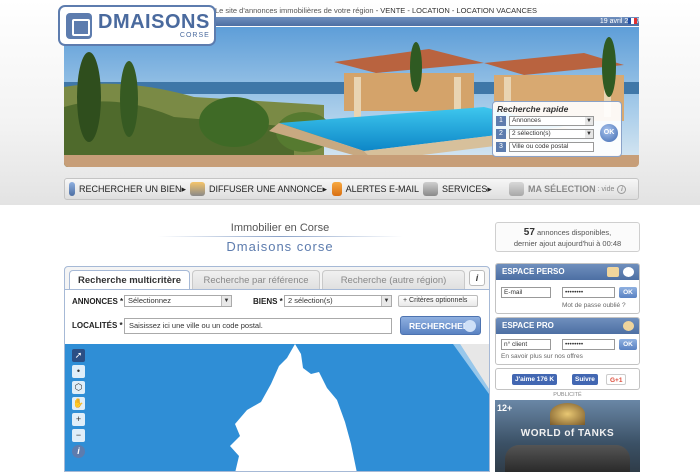 The height and width of the screenshot is (472, 700). I want to click on espace-perso-header: ESPACE PERSO, so click(567, 272).